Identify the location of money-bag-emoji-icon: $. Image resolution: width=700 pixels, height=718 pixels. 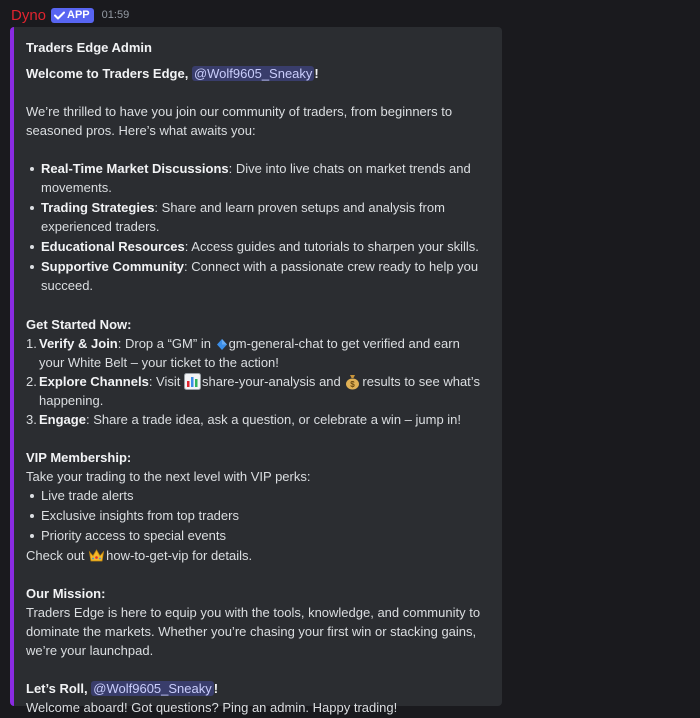
(353, 382).